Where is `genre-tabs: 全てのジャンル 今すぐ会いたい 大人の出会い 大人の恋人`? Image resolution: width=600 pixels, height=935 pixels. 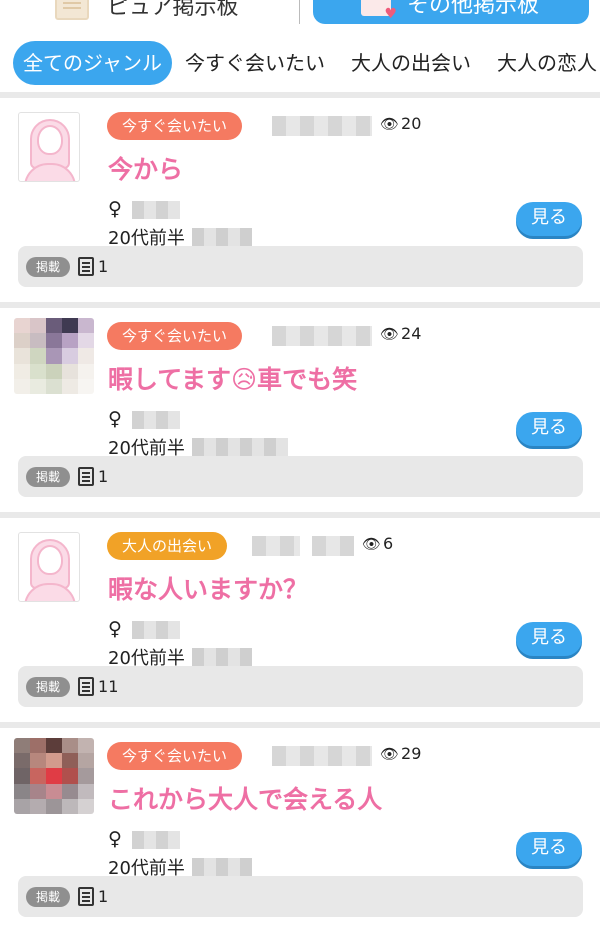 genre-tabs: 全てのジャンル 今すぐ会いたい 大人の出会い 大人の恋人 is located at coordinates (300, 63).